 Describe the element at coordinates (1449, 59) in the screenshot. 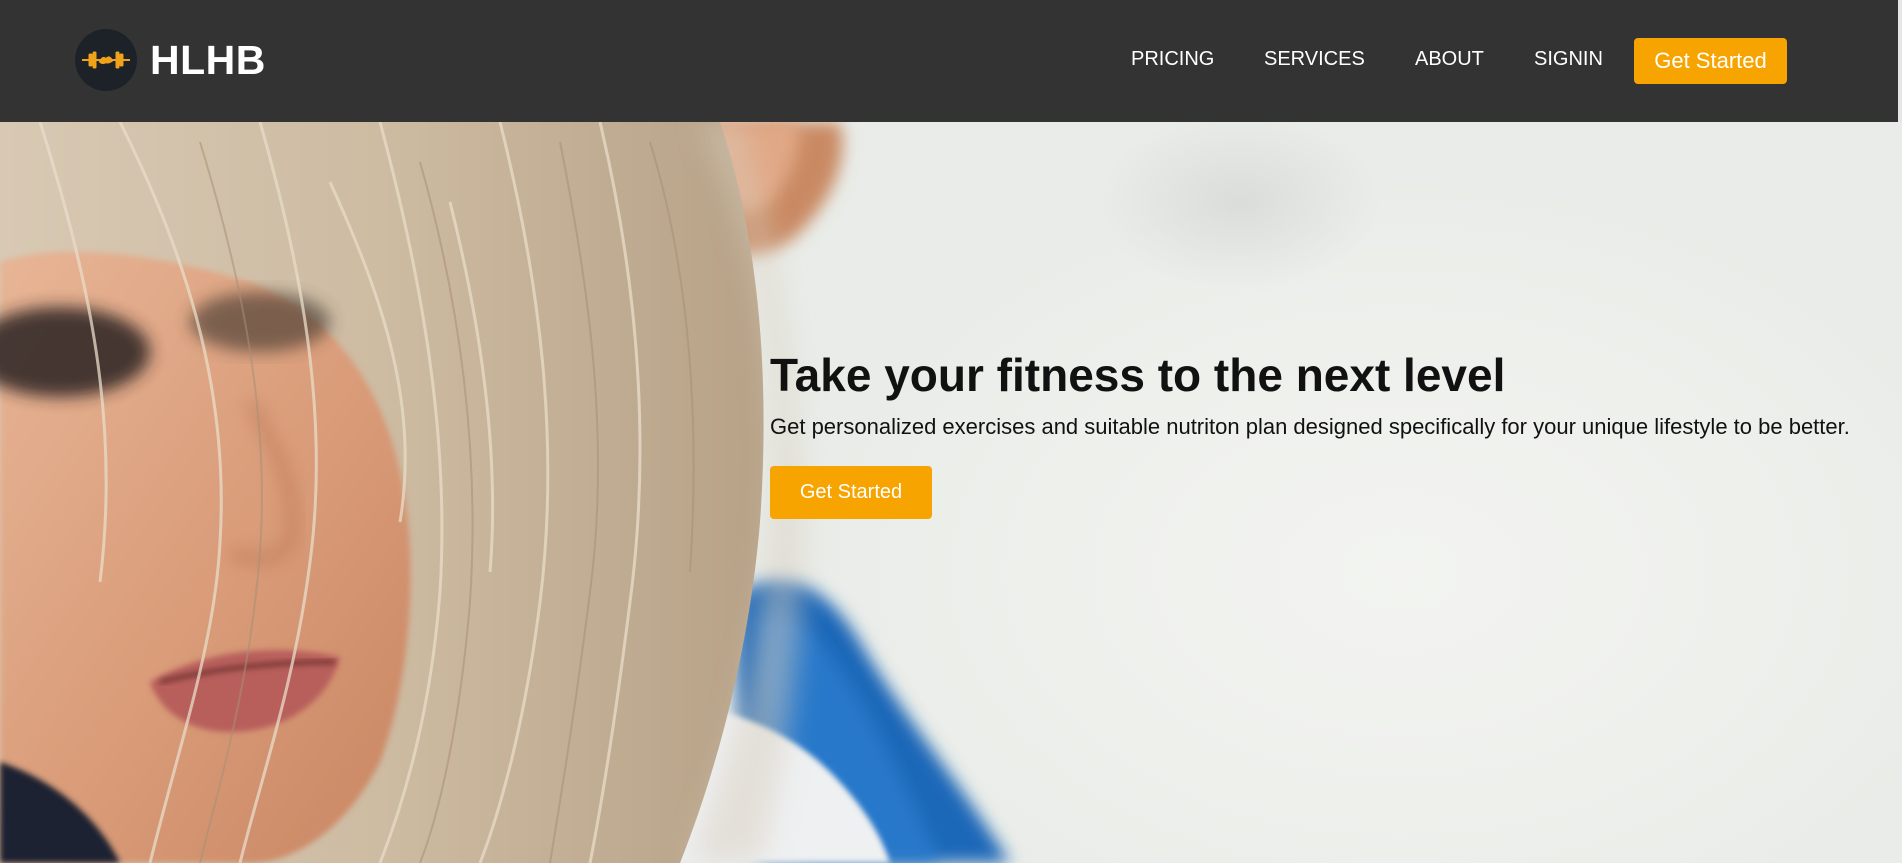

I see `nav-link-about: ABOUT` at that location.